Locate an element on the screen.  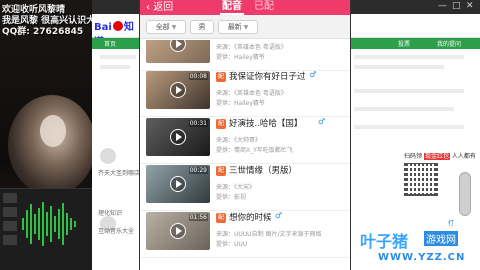
list-item: 00:08 配我保证你有好日子过 ♂ 来源：《英雄本色 粤语版》 提供：Hailey猜爷 is located at coordinates (245, 92).